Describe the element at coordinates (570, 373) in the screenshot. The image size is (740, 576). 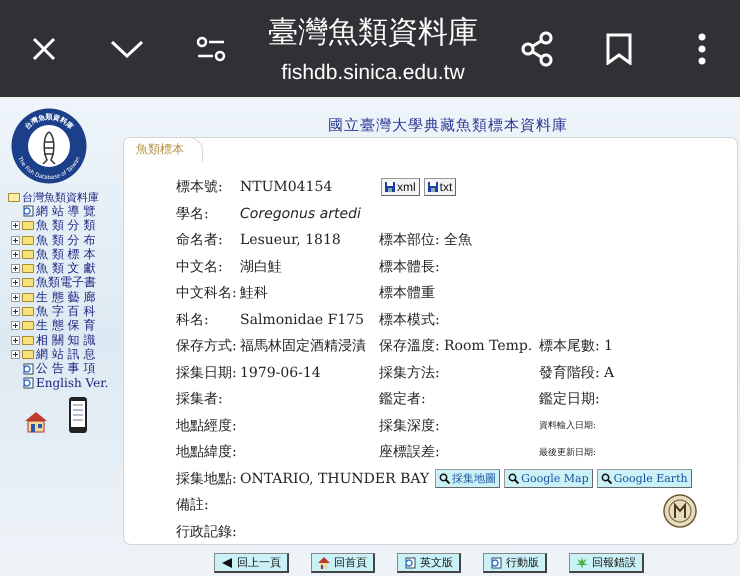
I see `field-label: 發育階段:` at that location.